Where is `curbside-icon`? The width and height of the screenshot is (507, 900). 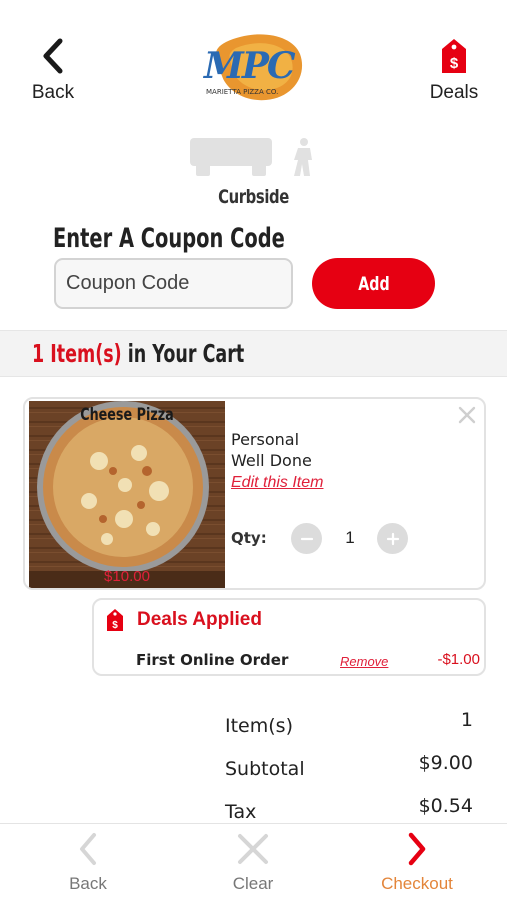
curbside-icon is located at coordinates (256, 158).